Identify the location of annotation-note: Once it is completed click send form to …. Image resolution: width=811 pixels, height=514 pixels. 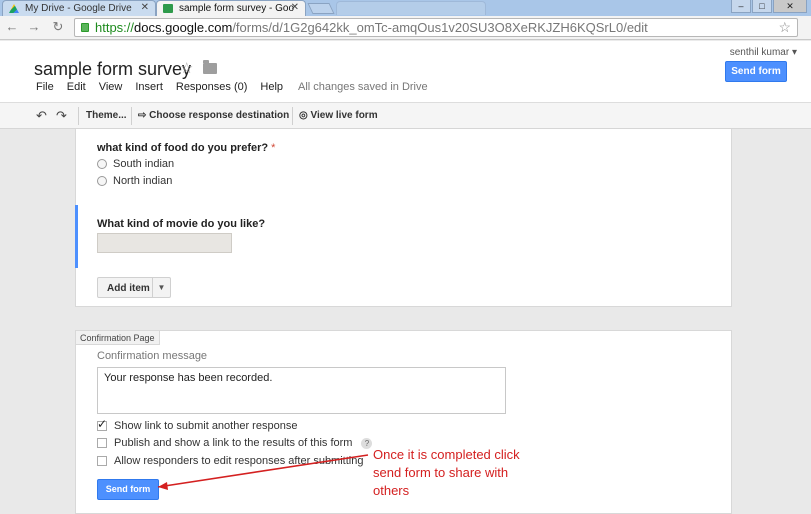
(446, 472).